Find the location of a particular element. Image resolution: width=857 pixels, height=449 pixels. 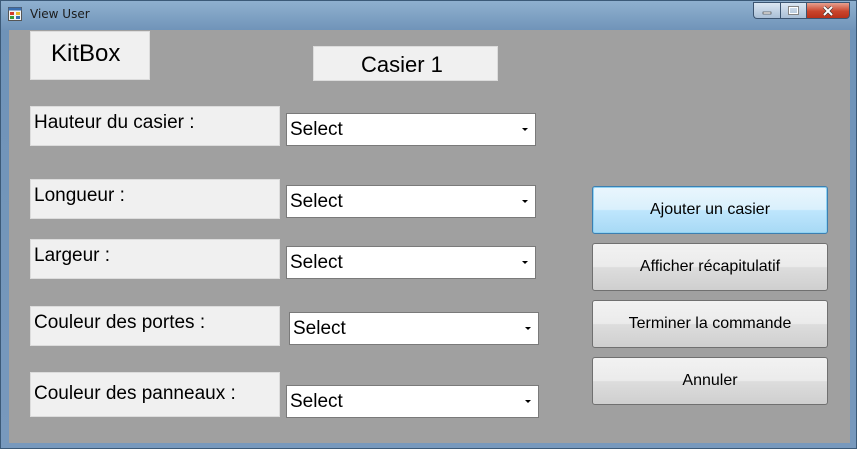

height-select: Select is located at coordinates (411, 129).